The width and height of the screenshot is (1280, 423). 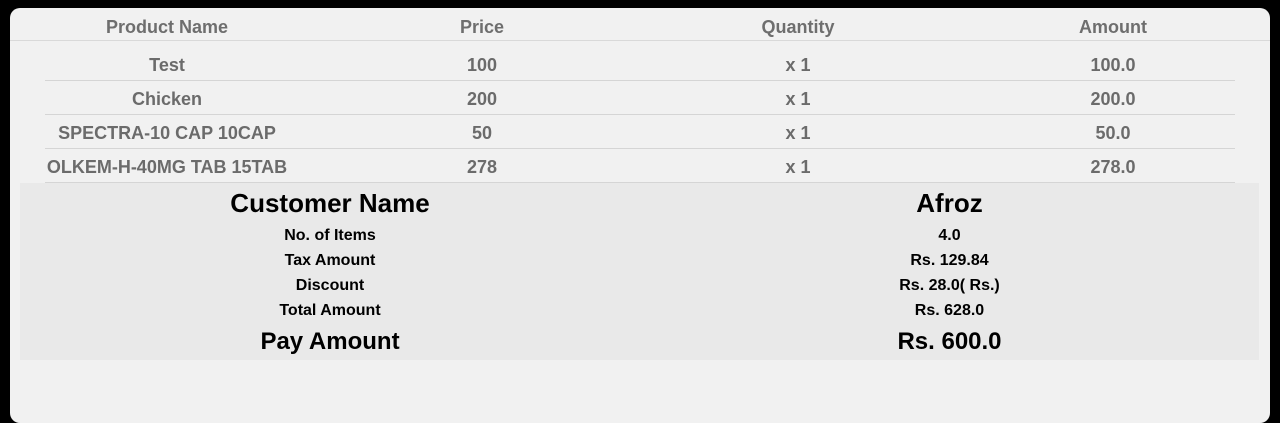 I want to click on tax-amount-value: Rs. 129.84, so click(x=949, y=260).